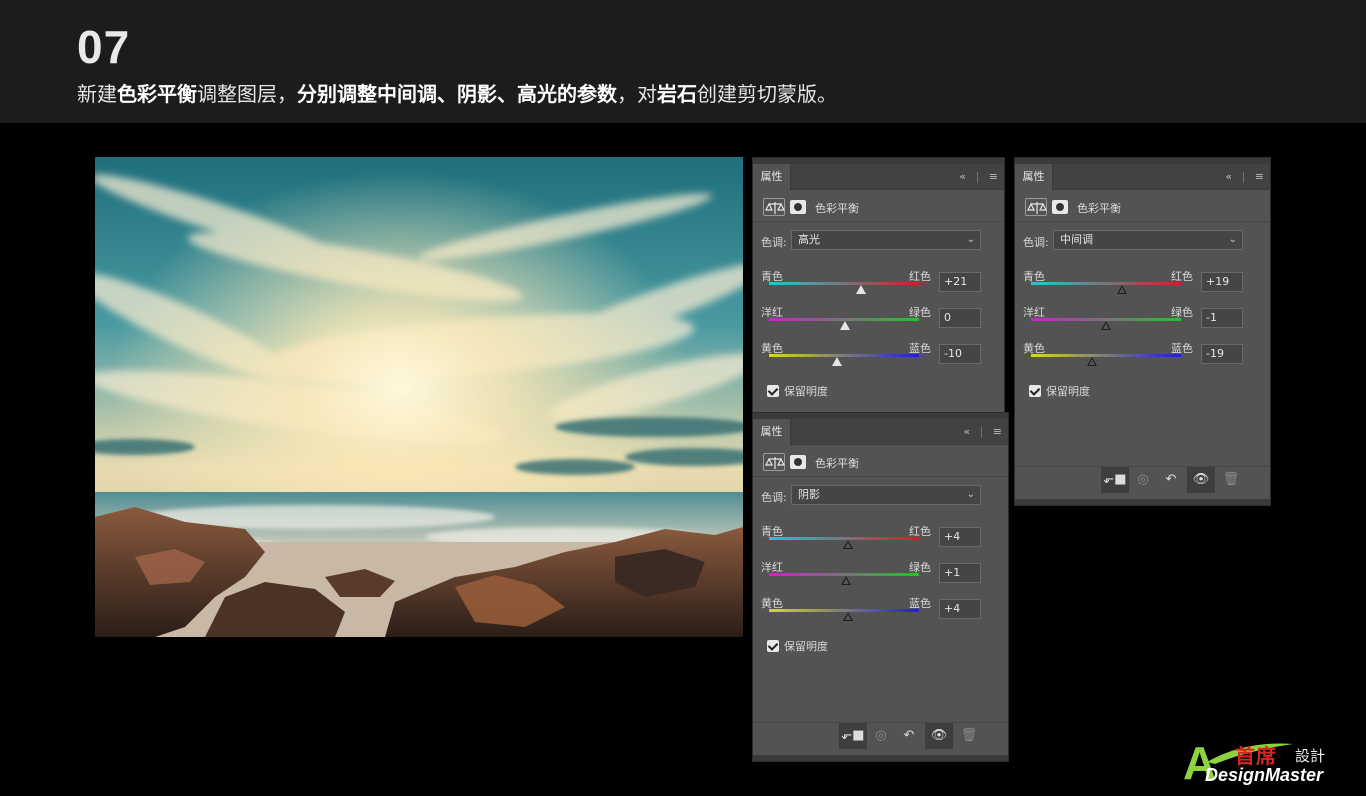 This screenshot has width=1366, height=796. What do you see at coordinates (1222, 318) in the screenshot?
I see `magenta-green-value: -1` at bounding box center [1222, 318].